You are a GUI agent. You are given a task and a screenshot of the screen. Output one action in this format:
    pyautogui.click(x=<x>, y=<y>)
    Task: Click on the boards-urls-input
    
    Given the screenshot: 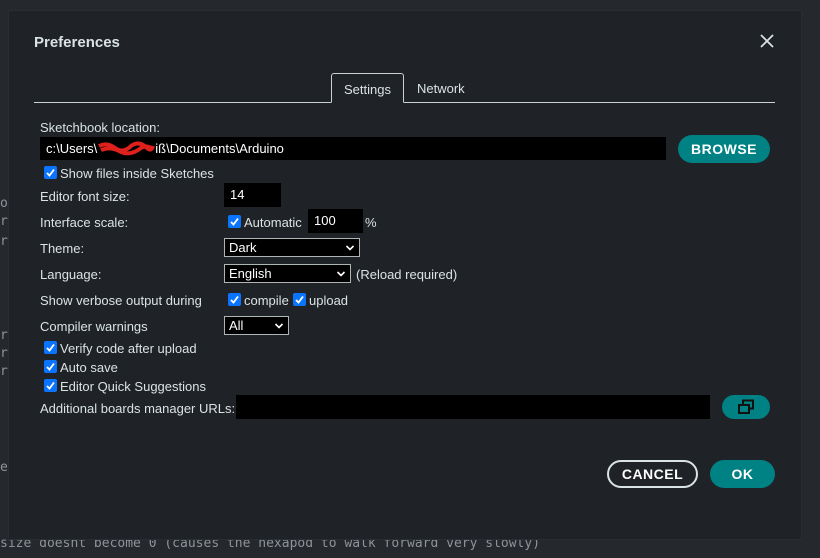 What is the action you would take?
    pyautogui.click(x=473, y=407)
    